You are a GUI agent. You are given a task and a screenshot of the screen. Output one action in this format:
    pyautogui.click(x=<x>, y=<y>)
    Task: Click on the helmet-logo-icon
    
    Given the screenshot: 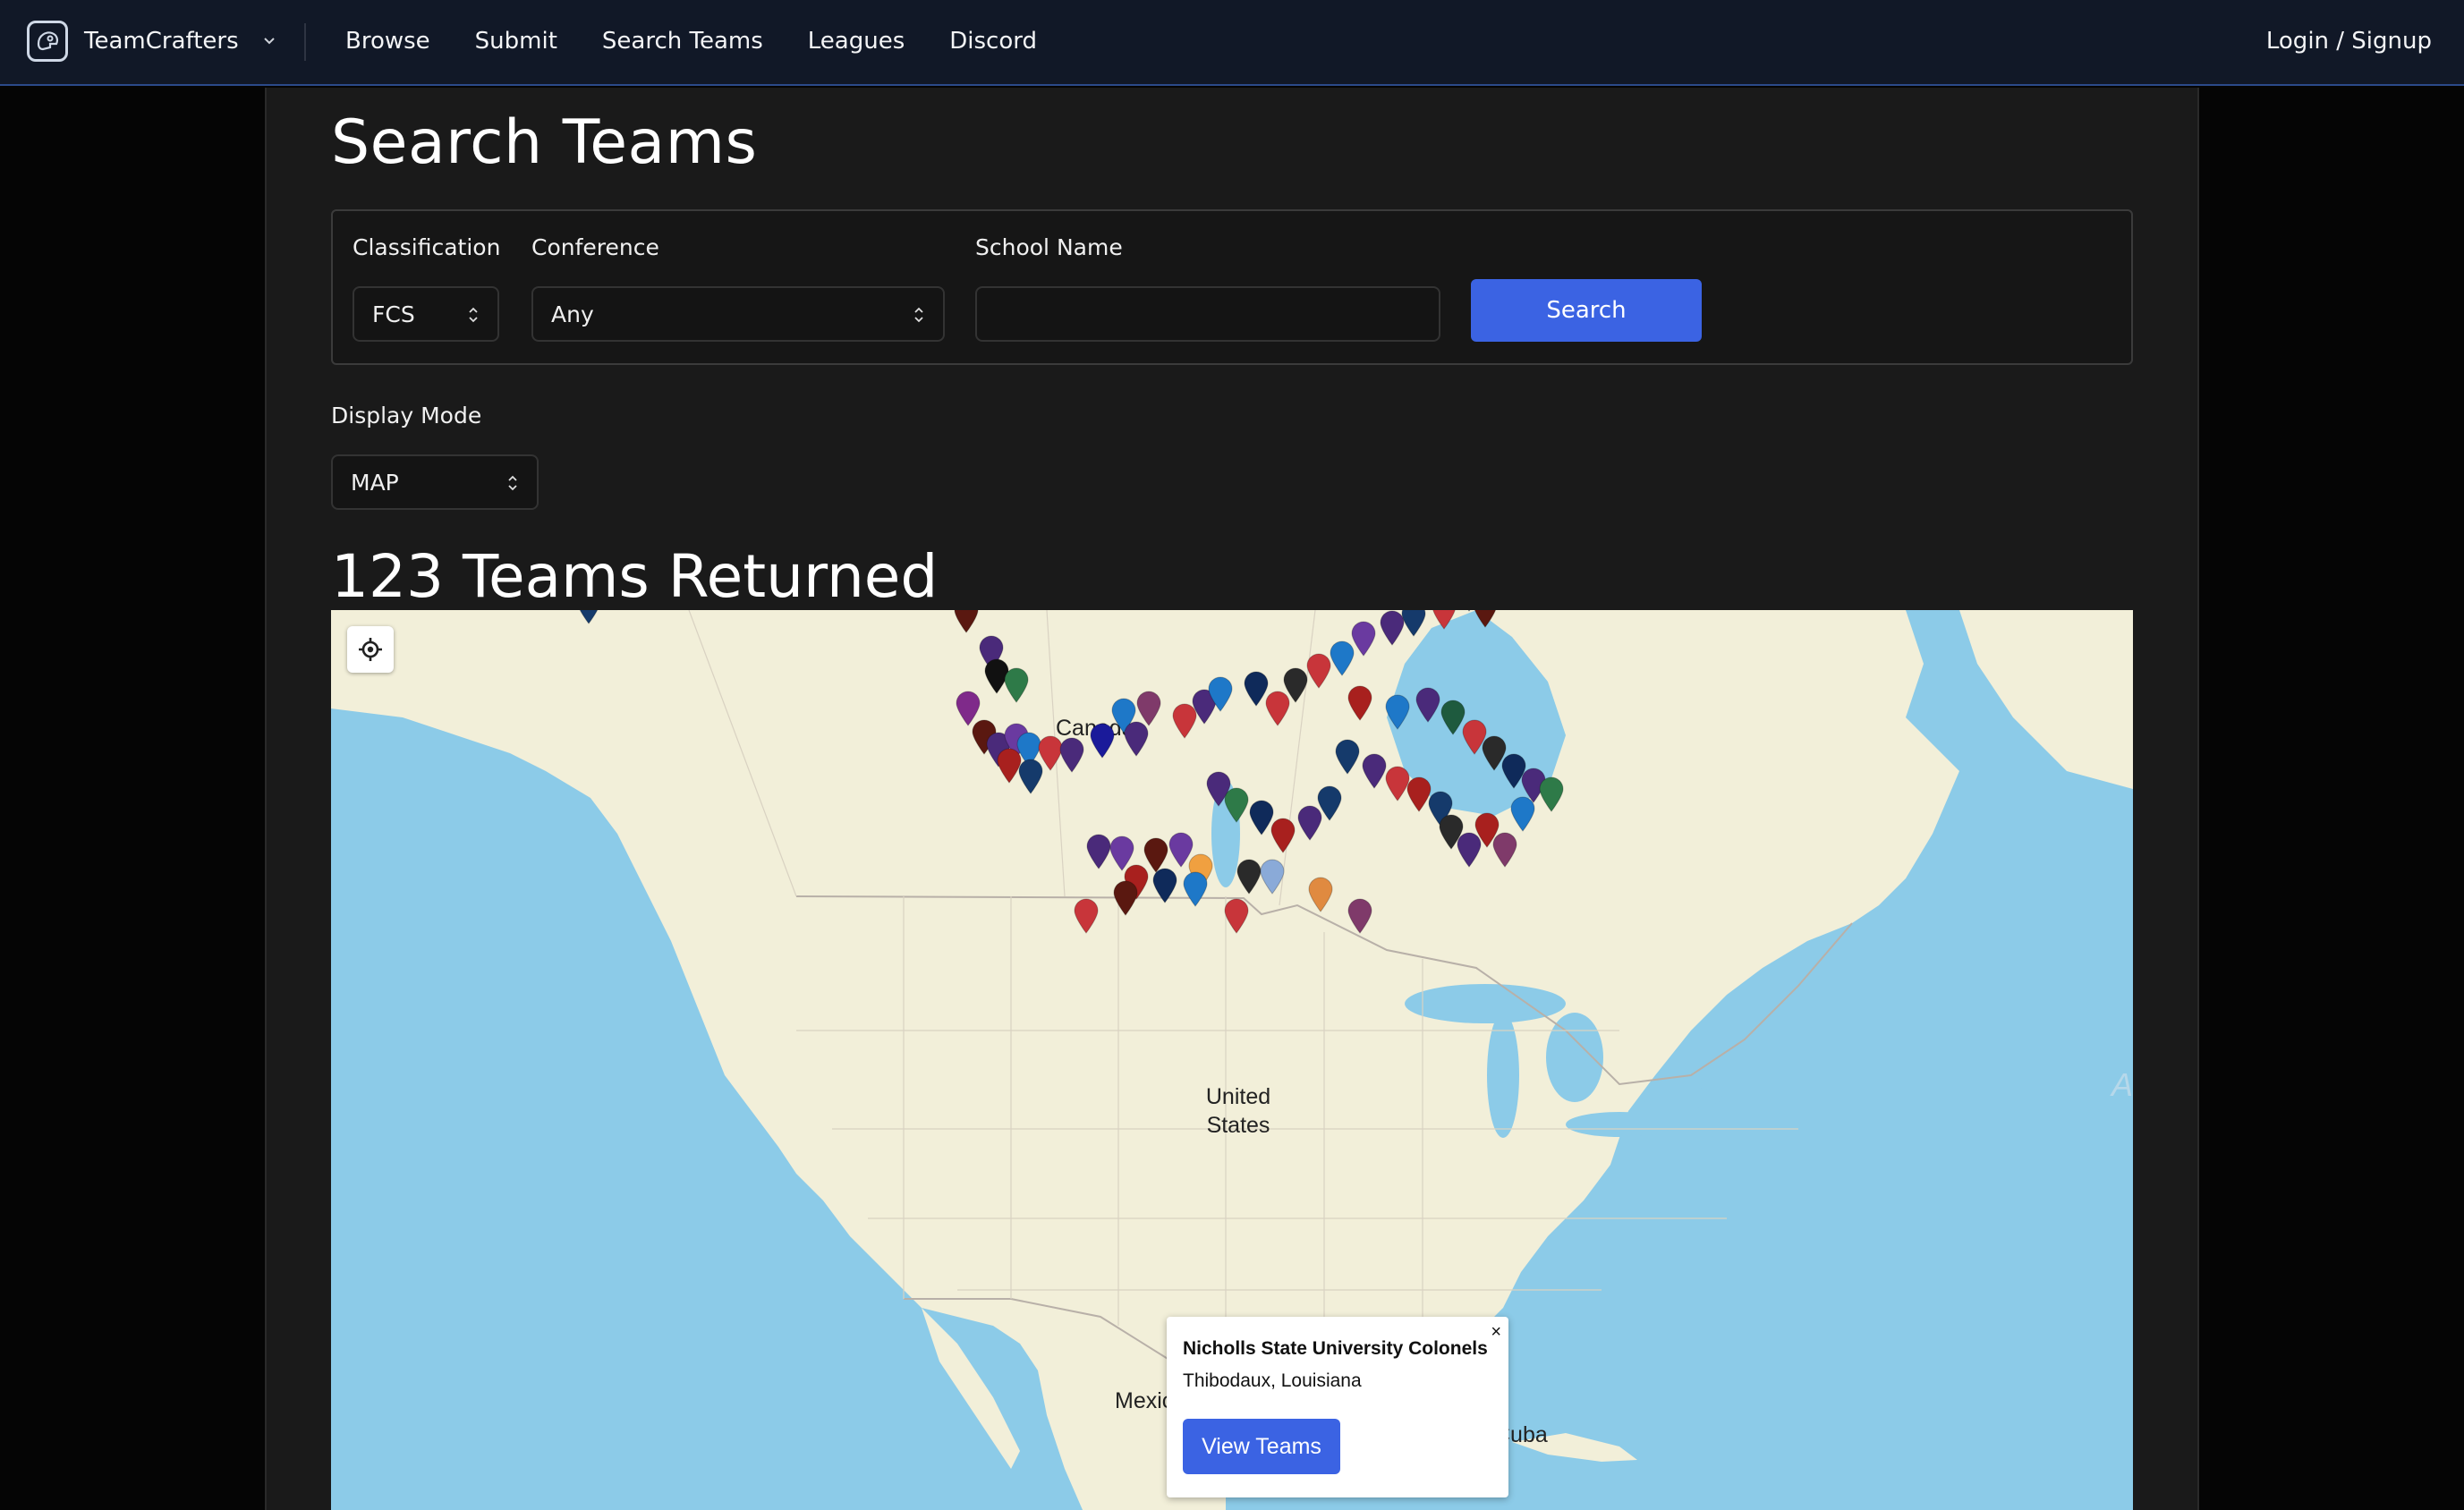 What is the action you would take?
    pyautogui.click(x=48, y=41)
    